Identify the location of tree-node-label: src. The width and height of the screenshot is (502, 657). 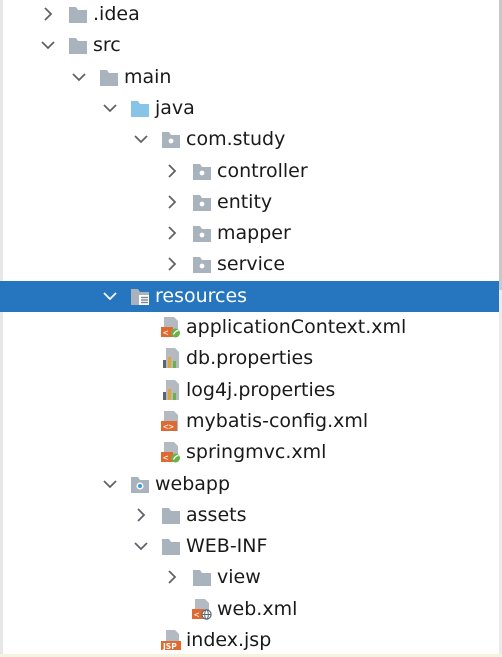
(107, 45).